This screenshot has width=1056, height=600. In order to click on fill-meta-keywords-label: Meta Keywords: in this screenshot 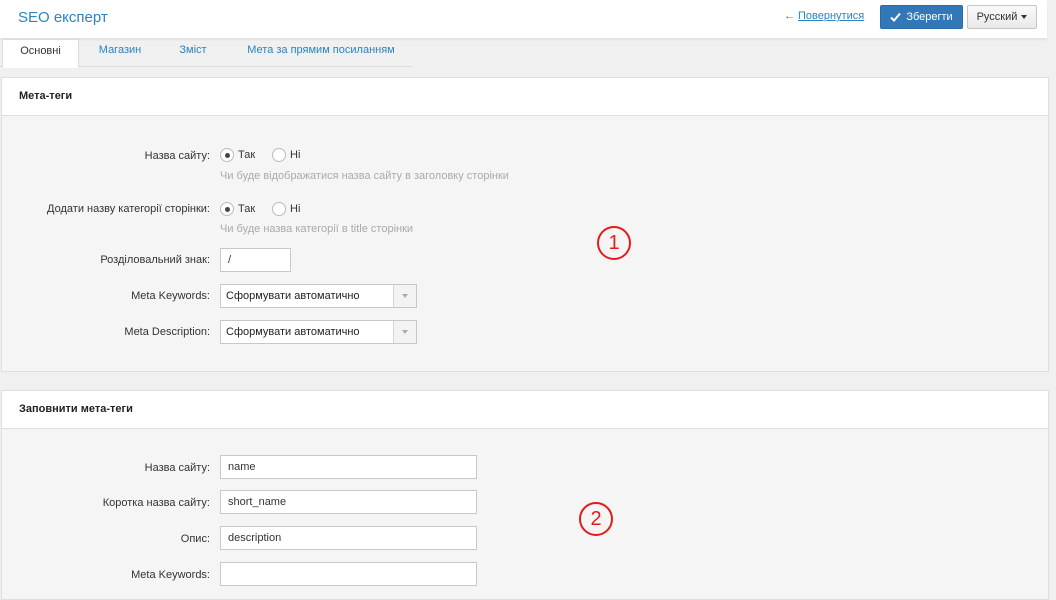, I will do `click(170, 575)`.